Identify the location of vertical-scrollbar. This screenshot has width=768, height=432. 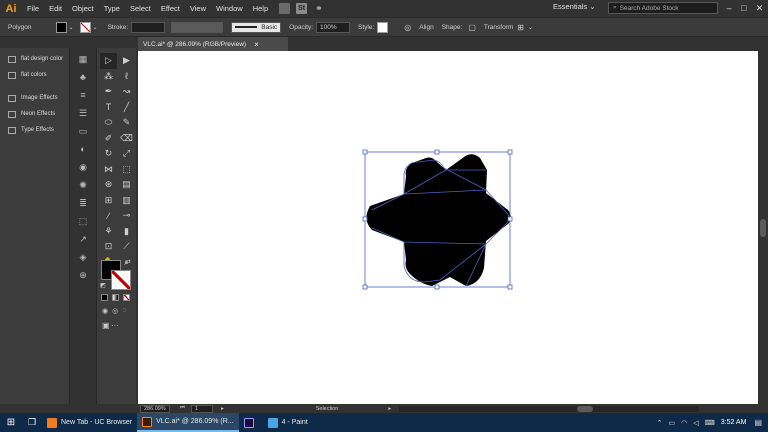
(763, 227).